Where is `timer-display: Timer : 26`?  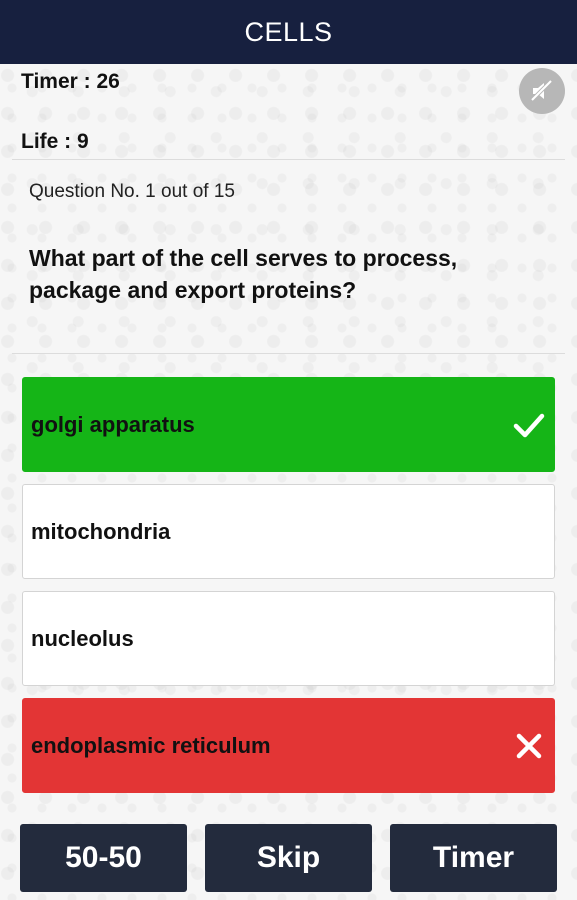
timer-display: Timer : 26 is located at coordinates (70, 81).